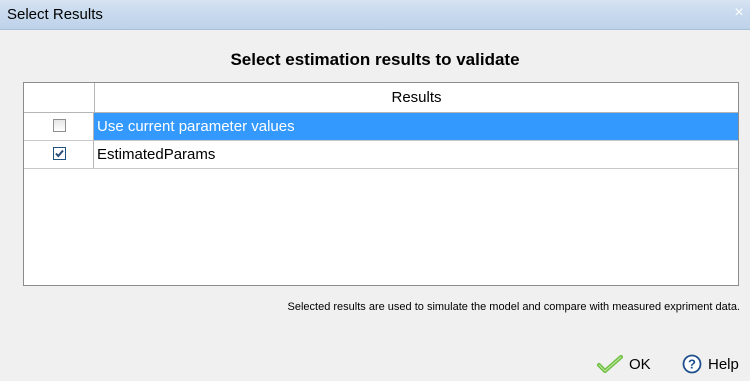  Describe the element at coordinates (55, 14) in the screenshot. I see `window-title: Select Results` at that location.